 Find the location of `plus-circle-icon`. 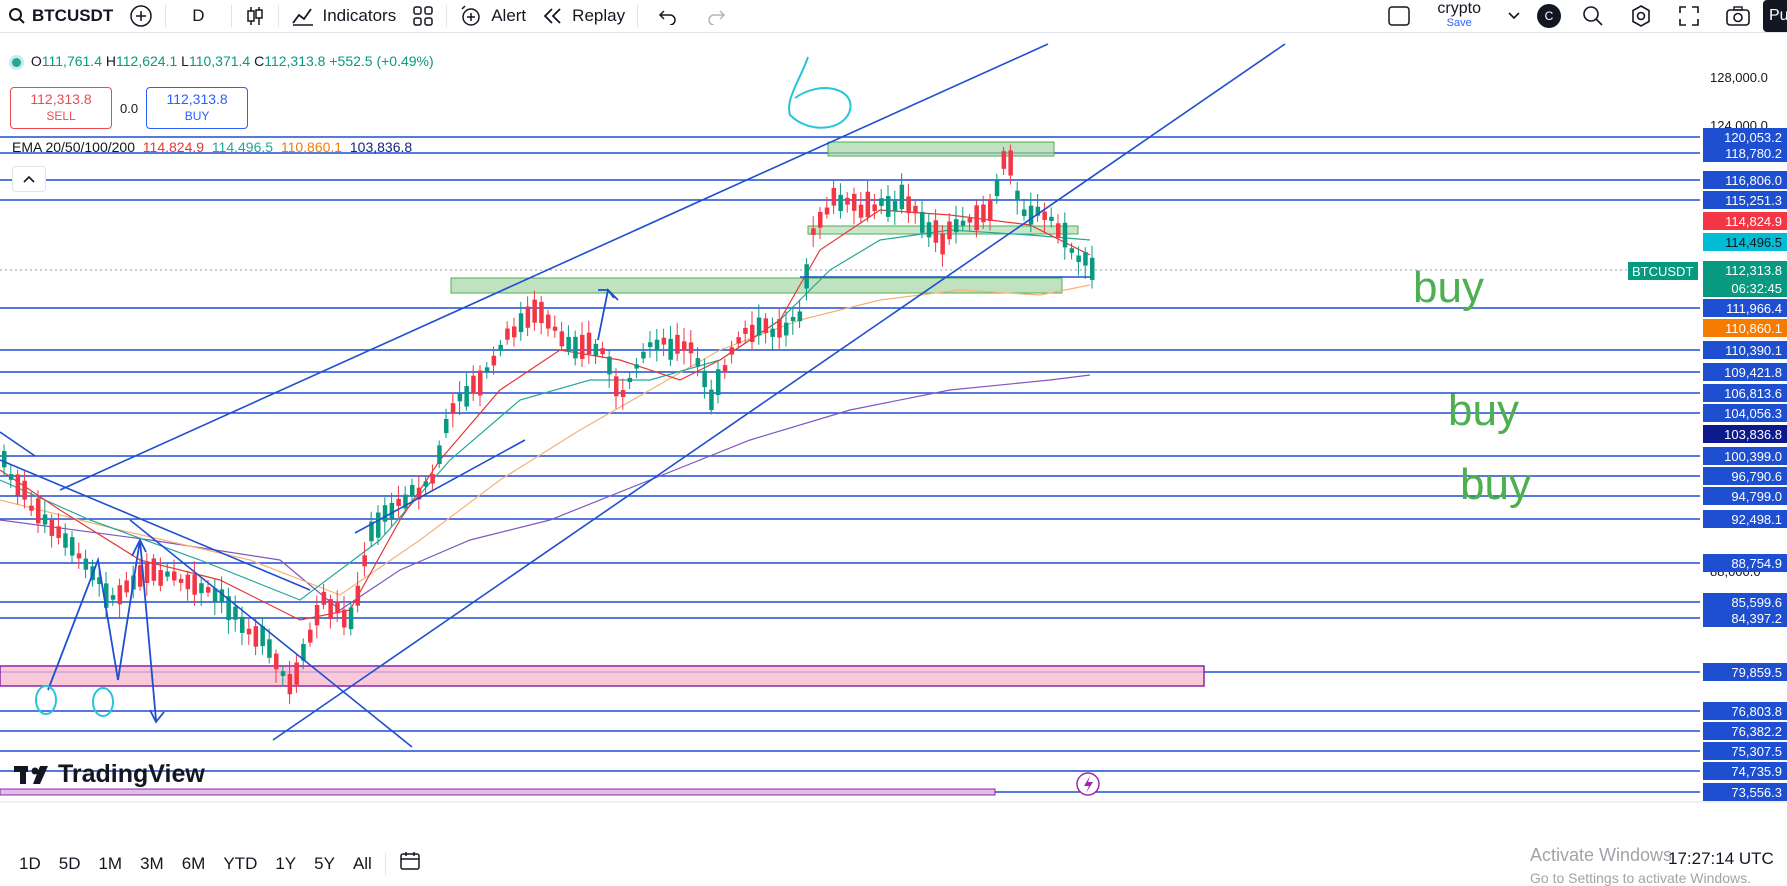

plus-circle-icon is located at coordinates (141, 16).